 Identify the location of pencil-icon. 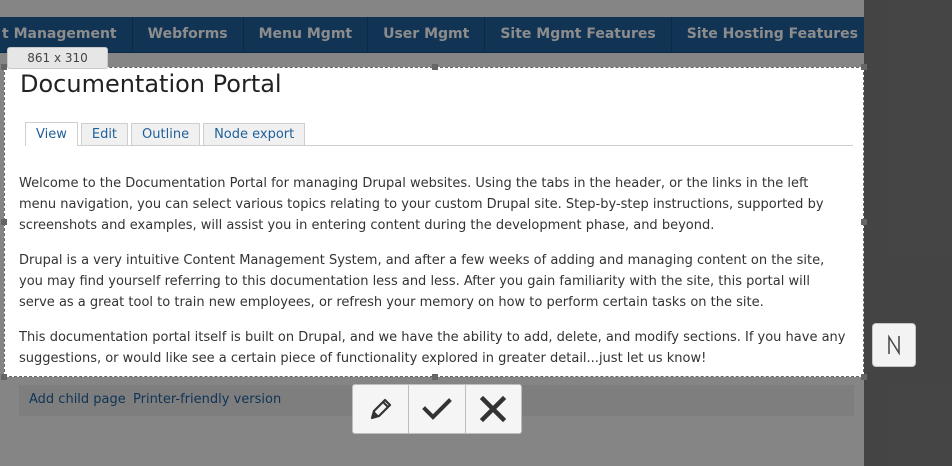
(380, 409).